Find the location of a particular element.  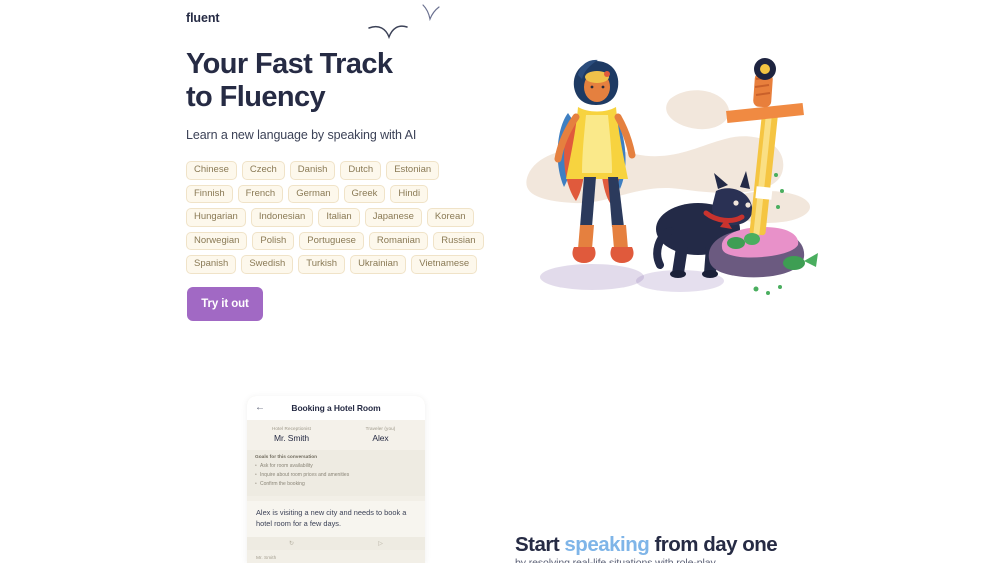

language-tag: Hindi is located at coordinates (409, 193).